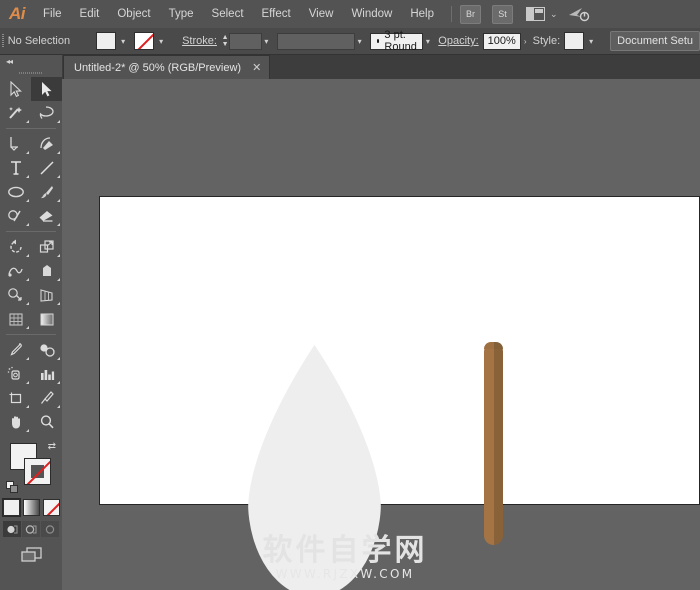 This screenshot has height=590, width=700. What do you see at coordinates (46, 374) in the screenshot?
I see `column-graph-tool` at bounding box center [46, 374].